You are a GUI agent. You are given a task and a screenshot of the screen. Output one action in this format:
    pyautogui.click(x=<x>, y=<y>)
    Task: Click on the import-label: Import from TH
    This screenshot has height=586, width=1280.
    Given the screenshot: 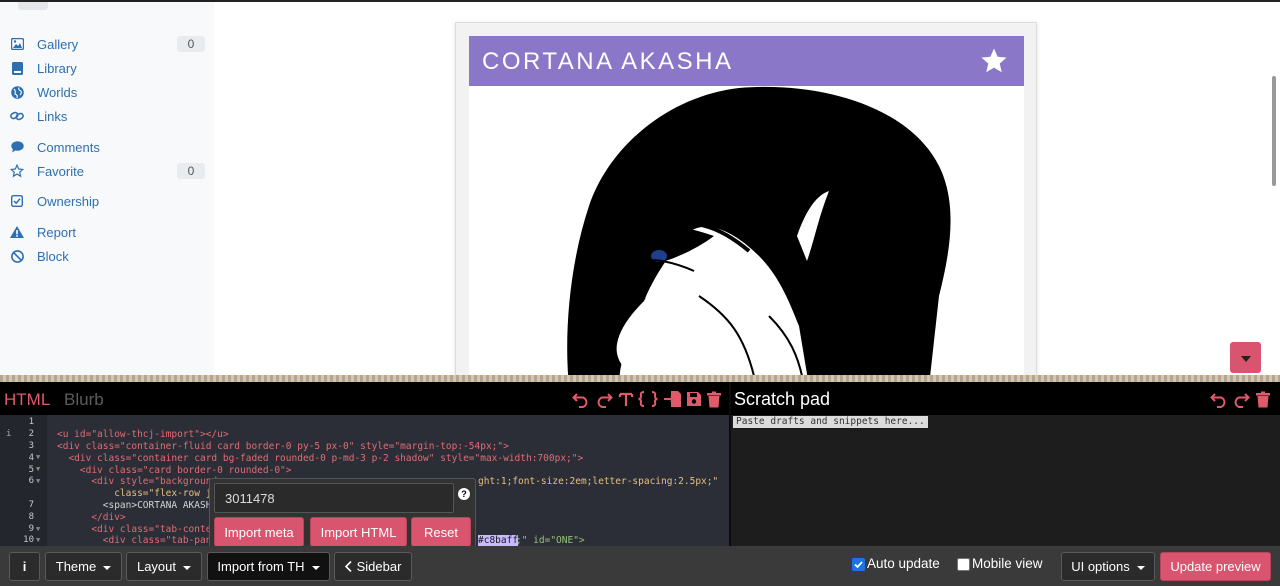 What is the action you would take?
    pyautogui.click(x=261, y=566)
    